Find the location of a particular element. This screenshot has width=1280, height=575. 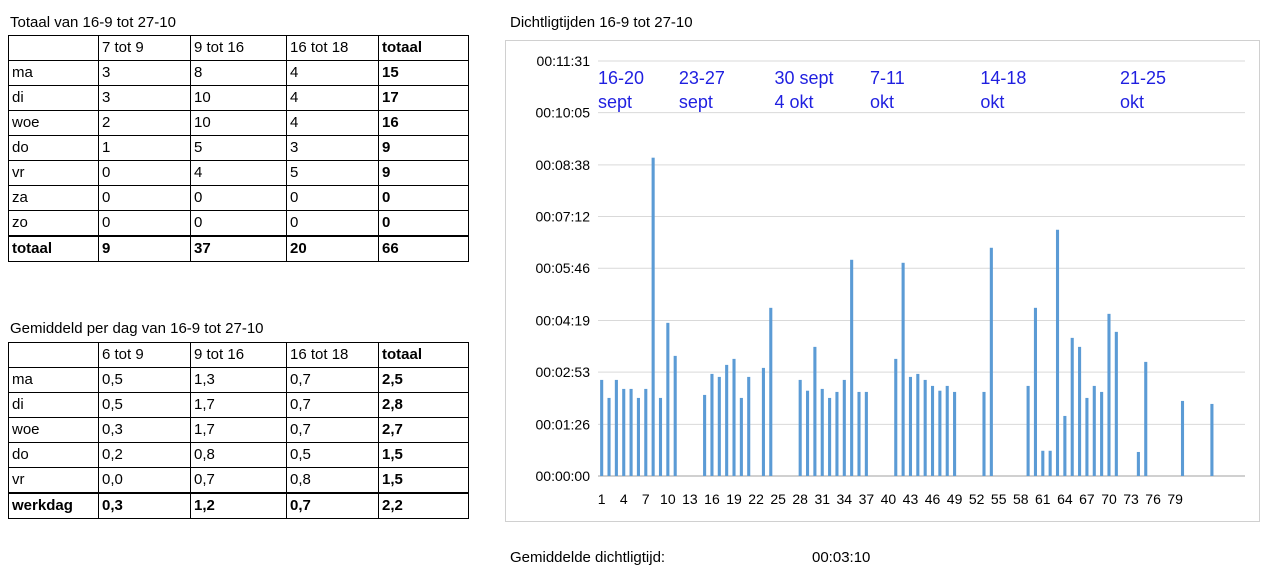

table2-cell is located at coordinates (53, 355).